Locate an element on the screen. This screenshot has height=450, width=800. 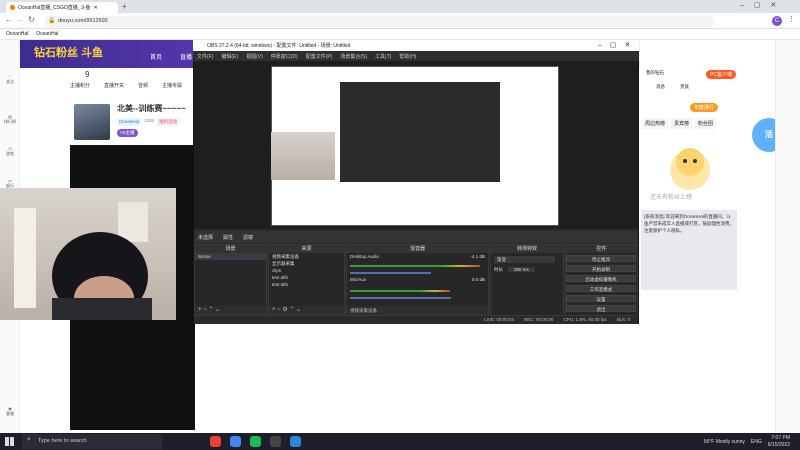
reload-icon: ↻ is located at coordinates (31, 19).